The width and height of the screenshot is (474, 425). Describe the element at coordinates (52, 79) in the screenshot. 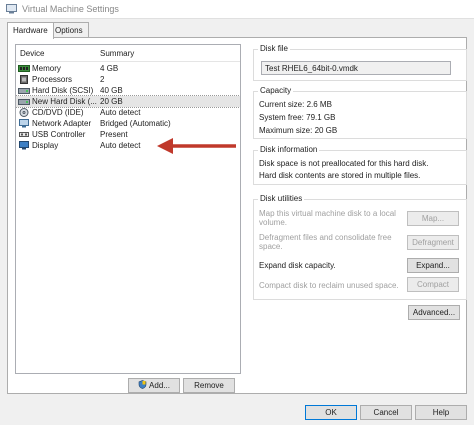

I see `device-name: Processors` at that location.